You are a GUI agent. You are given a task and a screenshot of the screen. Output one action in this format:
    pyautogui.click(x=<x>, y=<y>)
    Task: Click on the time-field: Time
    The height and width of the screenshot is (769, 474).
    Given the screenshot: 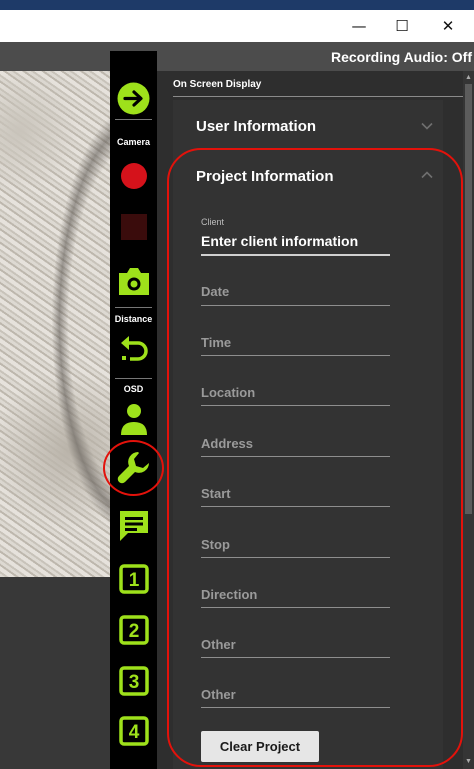 What is the action you would take?
    pyautogui.click(x=216, y=342)
    